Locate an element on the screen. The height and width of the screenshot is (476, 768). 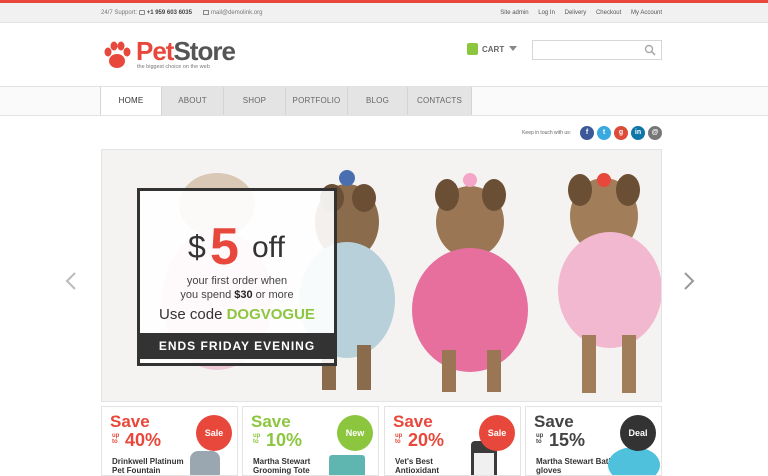
mail-icon is located at coordinates (206, 12).